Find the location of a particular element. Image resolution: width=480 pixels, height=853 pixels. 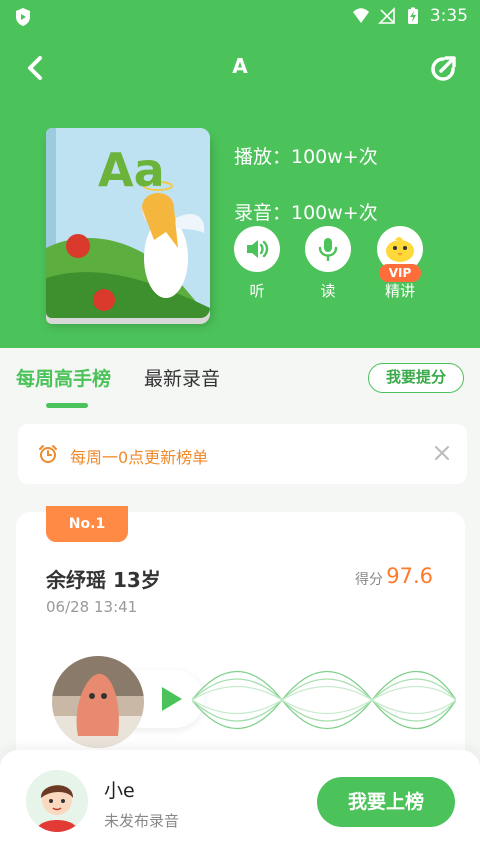

book-cover: Aa is located at coordinates (128, 223).